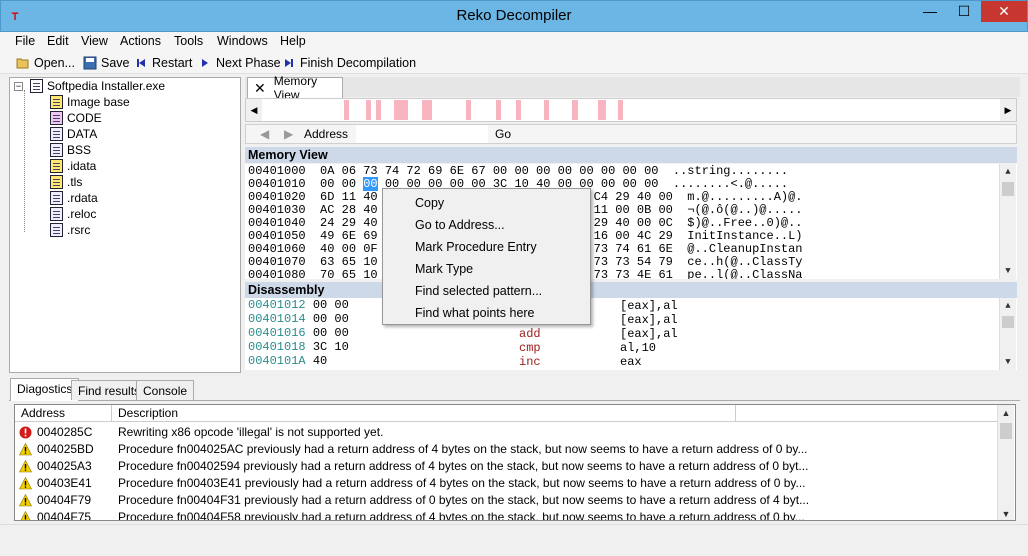 The image size is (1028, 556). What do you see at coordinates (84, 118) in the screenshot?
I see `tree-item-label: CODE` at bounding box center [84, 118].